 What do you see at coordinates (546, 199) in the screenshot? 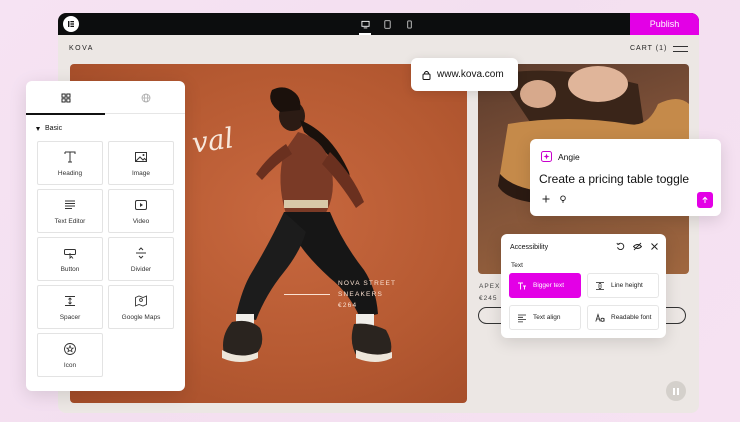
I see `plus-icon` at bounding box center [546, 199].